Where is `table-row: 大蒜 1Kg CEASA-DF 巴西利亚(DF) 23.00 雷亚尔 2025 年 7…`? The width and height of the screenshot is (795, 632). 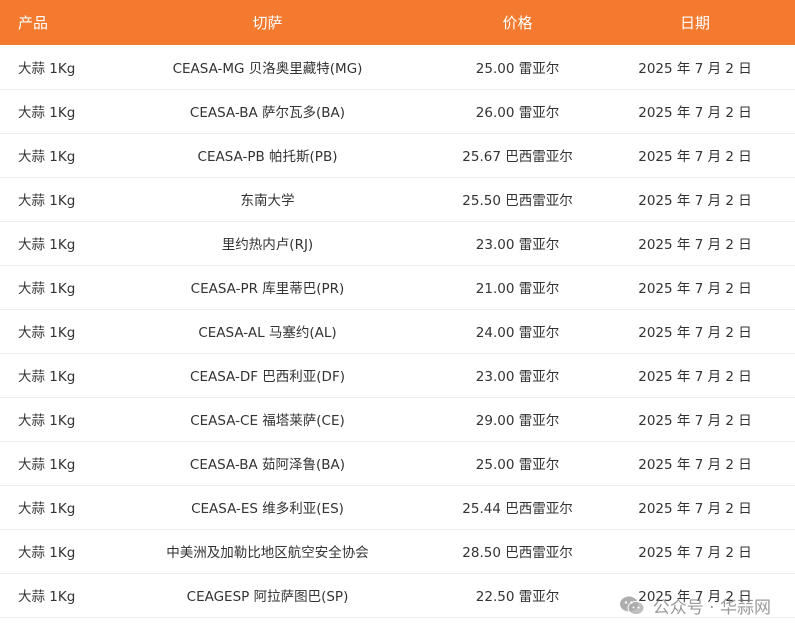 table-row: 大蒜 1Kg CEASA-DF 巴西利亚(DF) 23.00 雷亚尔 2025 年 7… is located at coordinates (397, 375).